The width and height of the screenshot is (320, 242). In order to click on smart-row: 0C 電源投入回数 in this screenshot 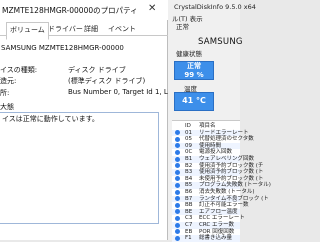, I will do `click(206, 152)`.